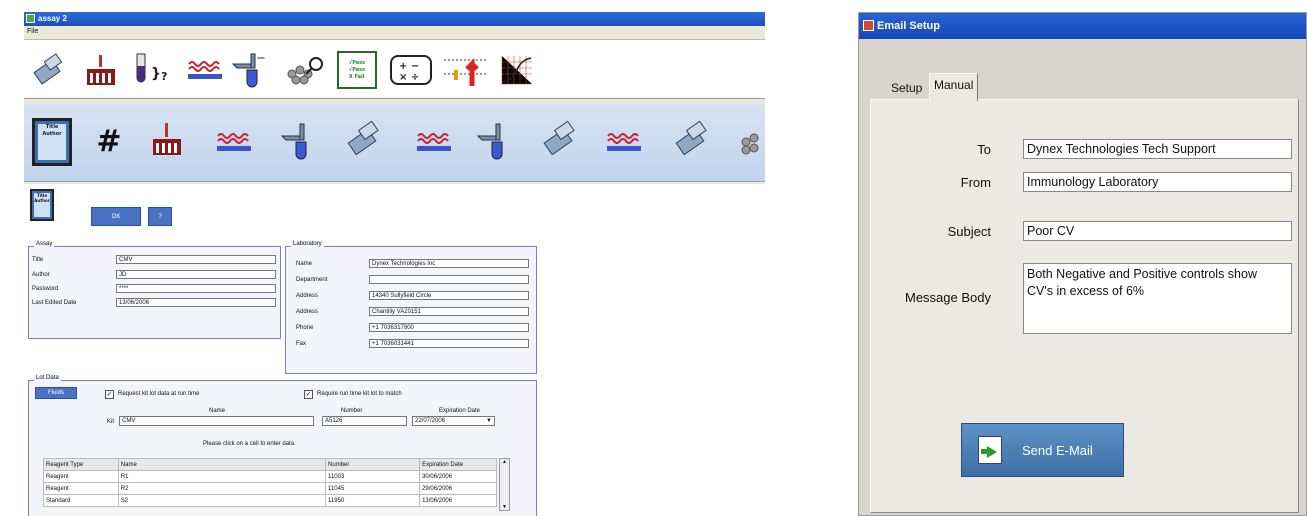 Image resolution: width=1307 pixels, height=516 pixels. I want to click on cell-exp: 13/06/2006, so click(458, 500).